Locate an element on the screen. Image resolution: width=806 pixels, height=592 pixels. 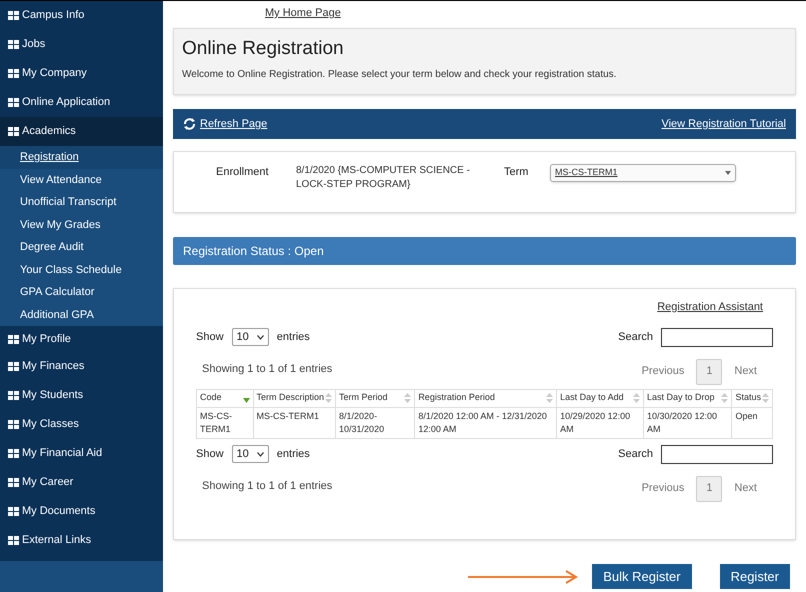
sidebar-subitem: GPA Calculator is located at coordinates (81, 292).